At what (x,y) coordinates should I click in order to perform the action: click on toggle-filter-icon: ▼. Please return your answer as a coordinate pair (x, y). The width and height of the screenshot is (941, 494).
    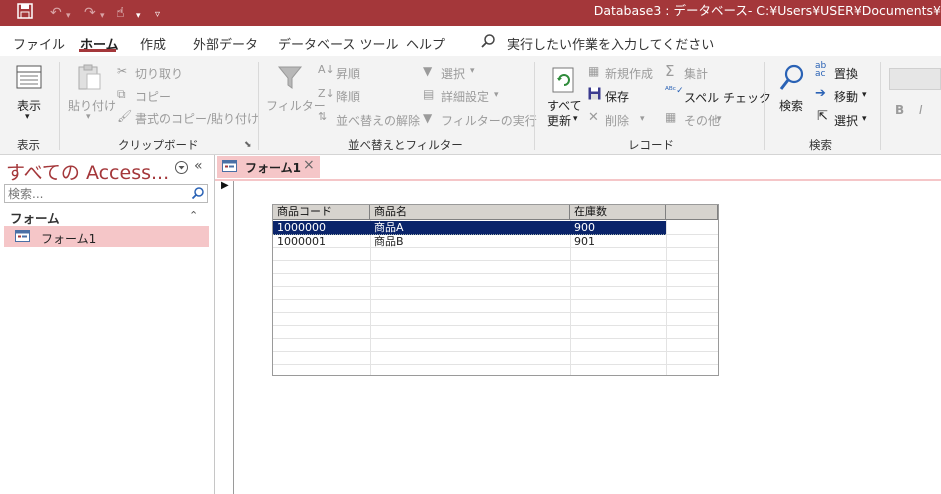
    Looking at the image, I should click on (427, 118).